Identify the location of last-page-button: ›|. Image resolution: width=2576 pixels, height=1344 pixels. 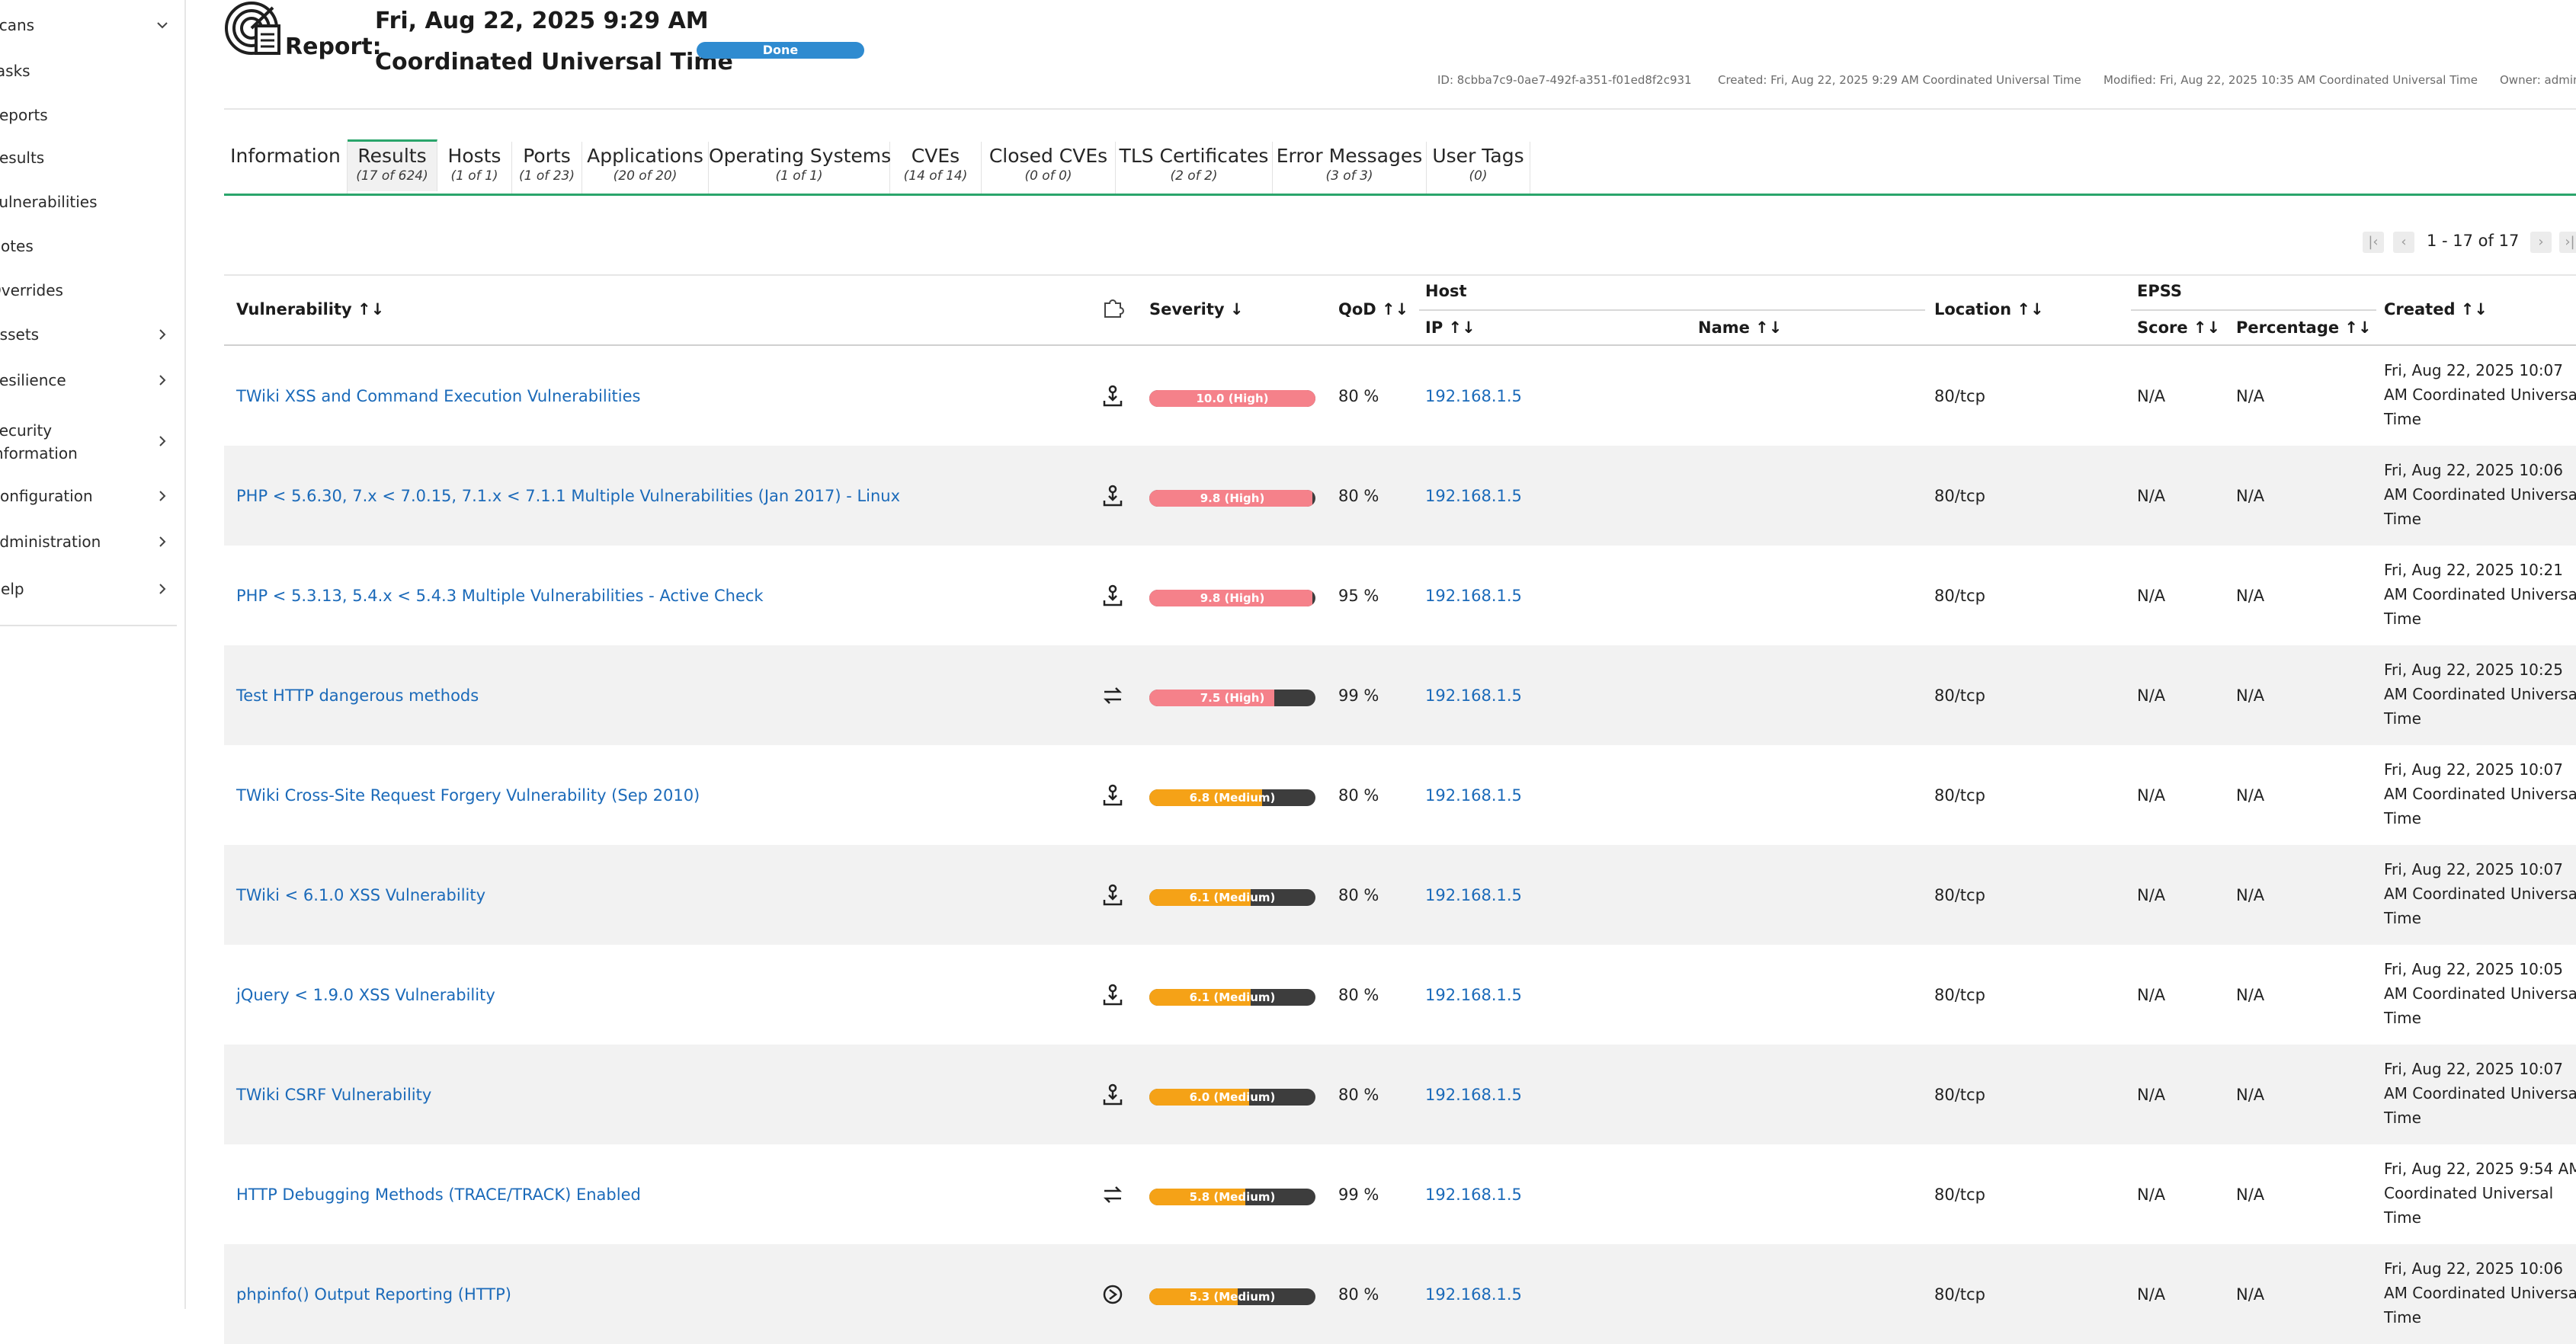
(2567, 242).